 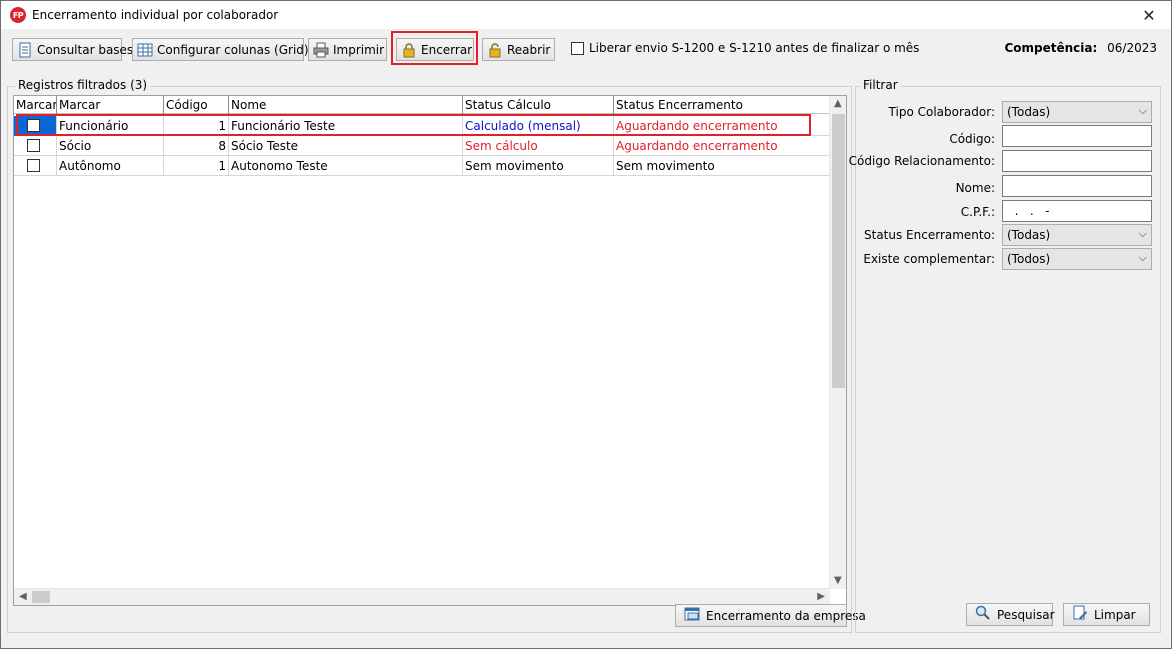 I want to click on window-title: Encerramento individual por colaborador, so click(x=155, y=15).